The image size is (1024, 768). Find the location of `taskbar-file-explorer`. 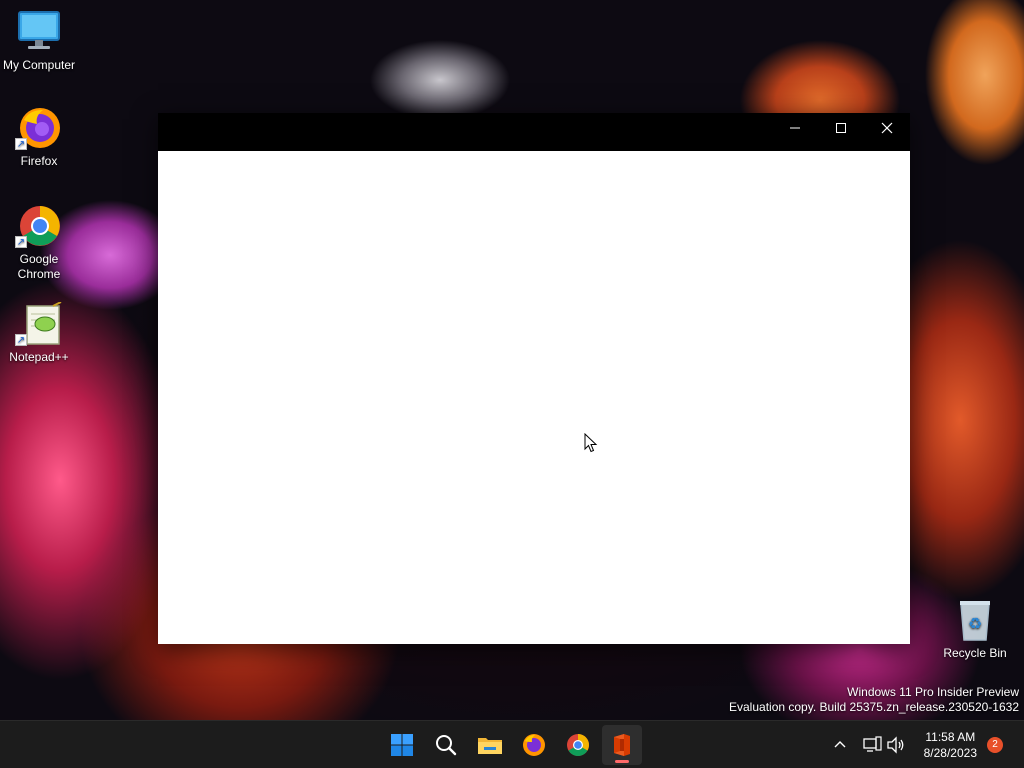

taskbar-file-explorer is located at coordinates (490, 745).